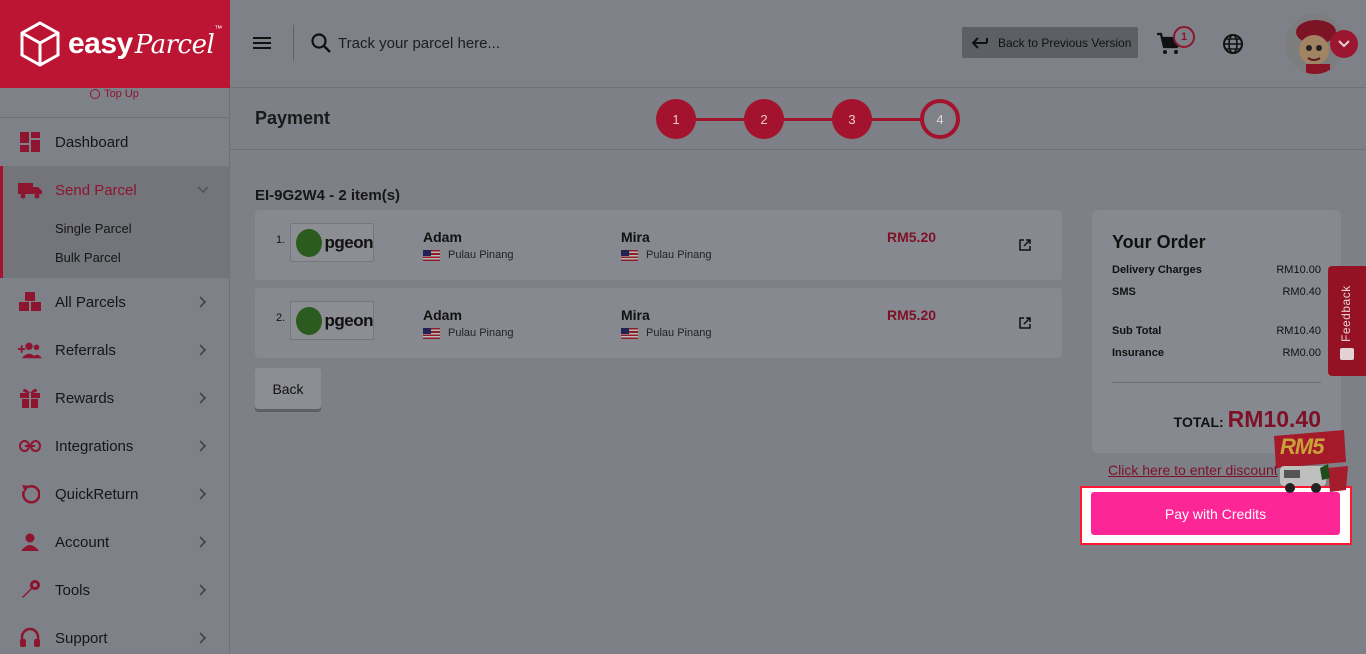 The image size is (1366, 654). What do you see at coordinates (288, 388) in the screenshot?
I see `back-button: Back` at bounding box center [288, 388].